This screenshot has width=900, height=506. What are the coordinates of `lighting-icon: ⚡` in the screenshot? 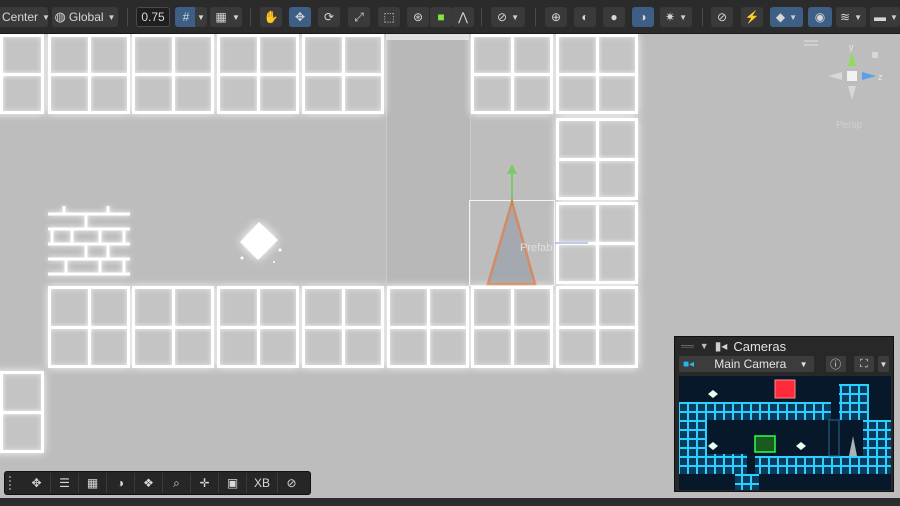 It's located at (752, 17).